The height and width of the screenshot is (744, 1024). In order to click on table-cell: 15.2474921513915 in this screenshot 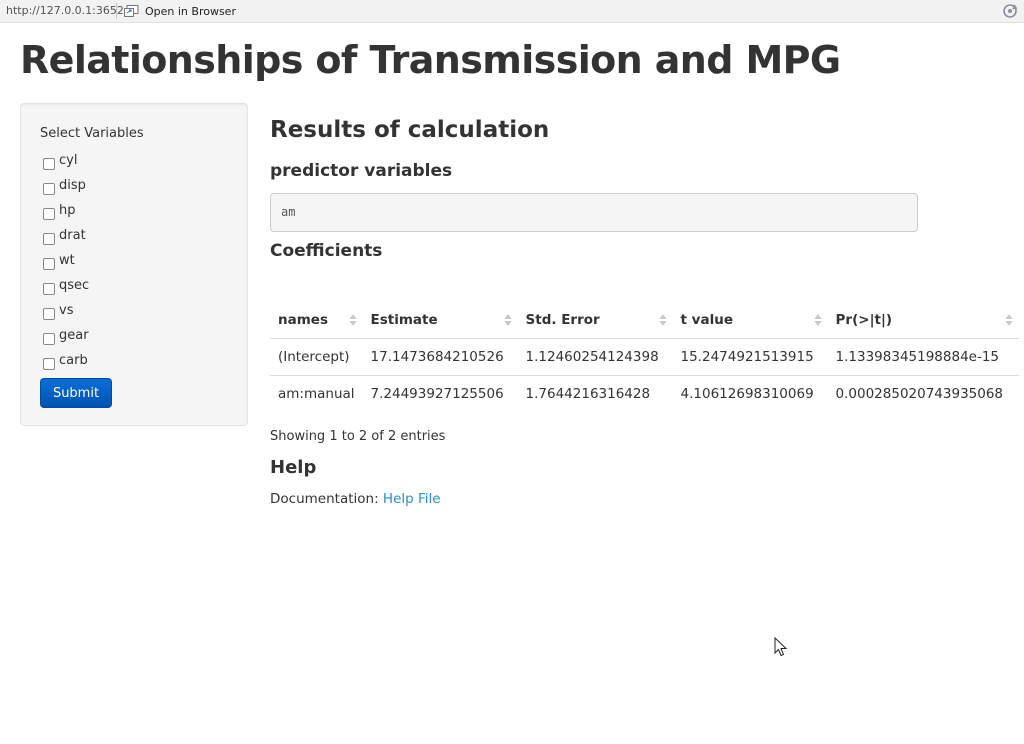, I will do `click(750, 357)`.